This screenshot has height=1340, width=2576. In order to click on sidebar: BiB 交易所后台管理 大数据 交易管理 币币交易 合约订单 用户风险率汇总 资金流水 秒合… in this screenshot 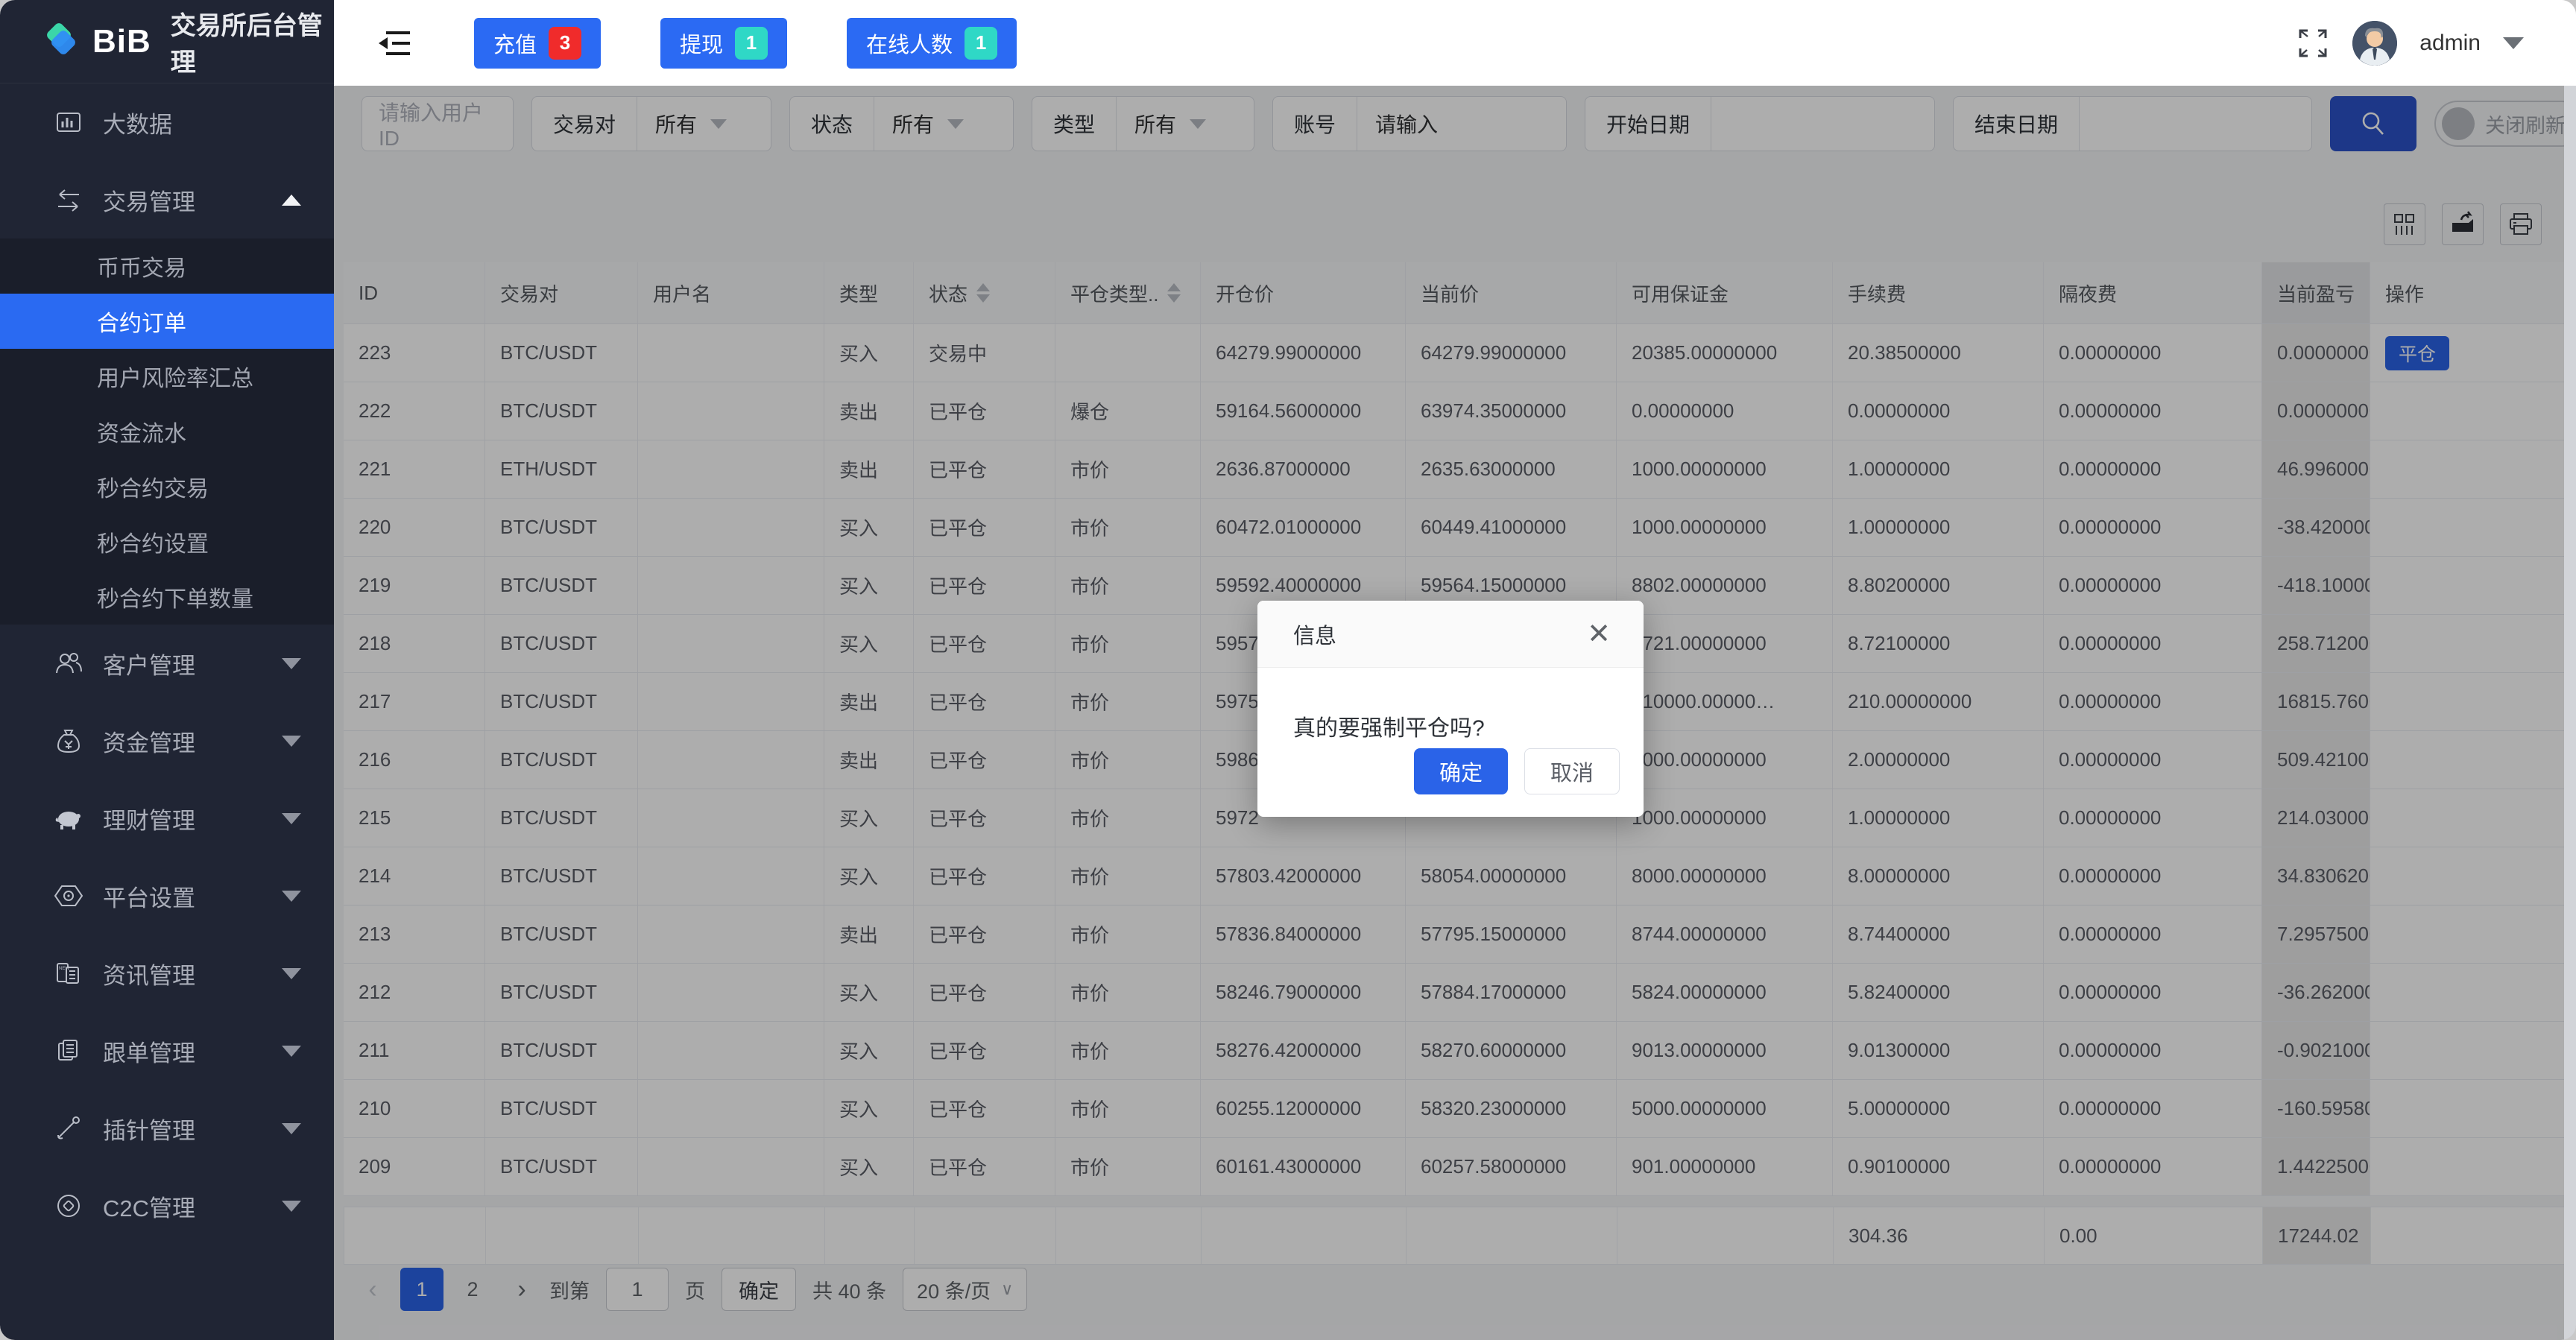, I will do `click(167, 670)`.